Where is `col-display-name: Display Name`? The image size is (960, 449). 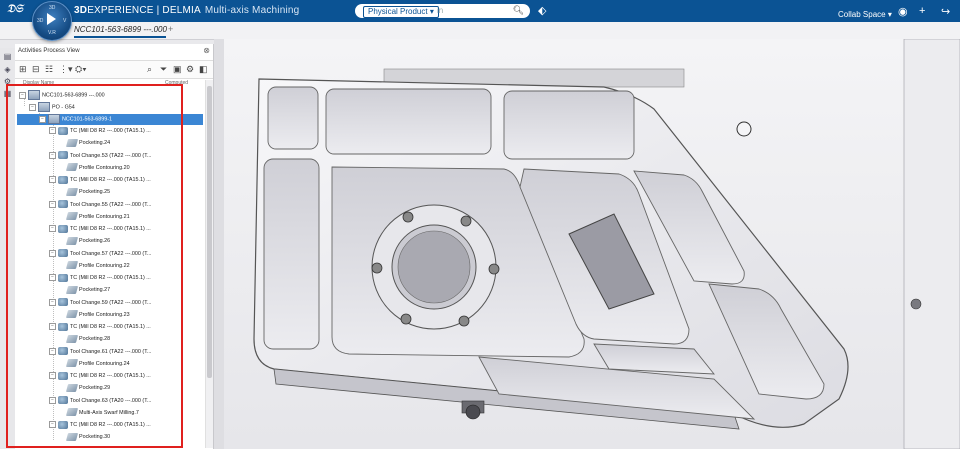
col-display-name: Display Name is located at coordinates (38, 83).